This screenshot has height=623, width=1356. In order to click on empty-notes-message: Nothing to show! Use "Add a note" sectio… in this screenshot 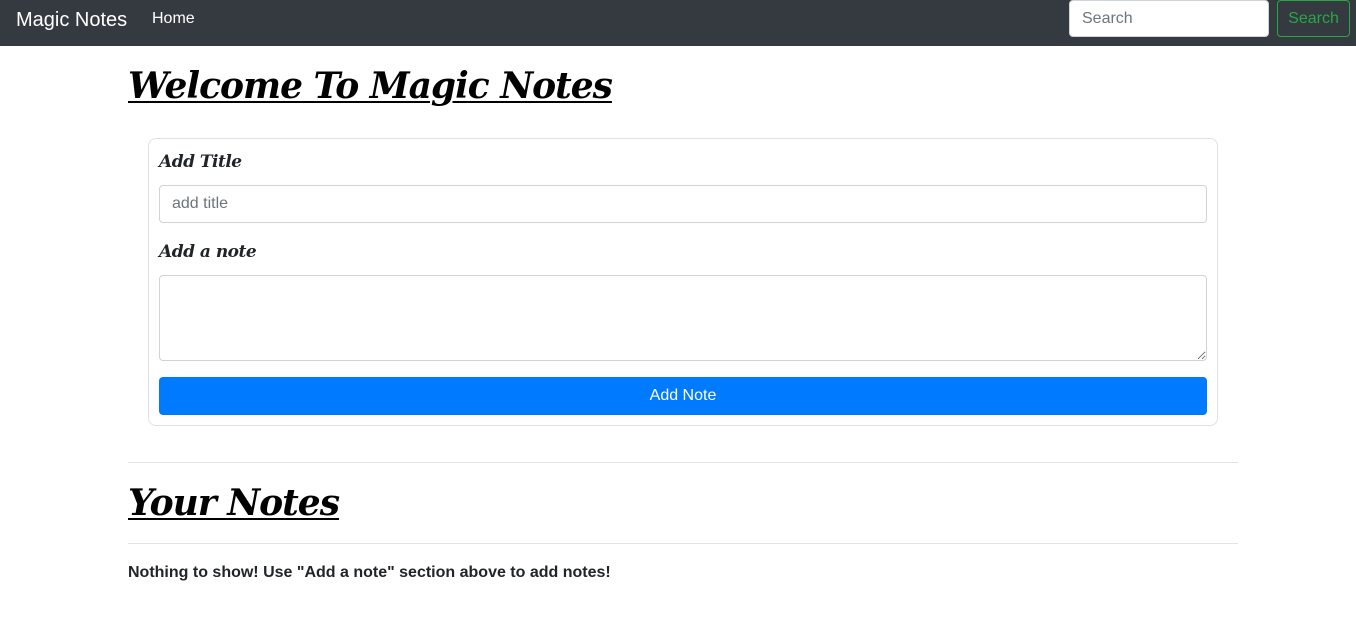, I will do `click(369, 572)`.